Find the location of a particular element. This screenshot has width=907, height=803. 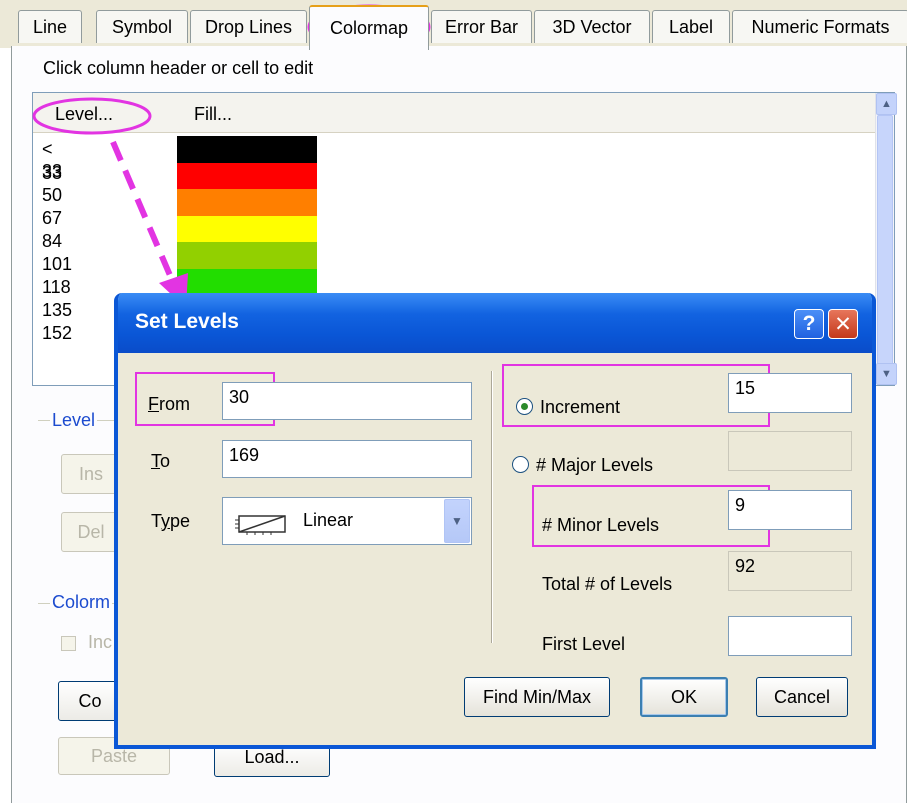

tab-error-bar: Error Bar is located at coordinates (481, 26).